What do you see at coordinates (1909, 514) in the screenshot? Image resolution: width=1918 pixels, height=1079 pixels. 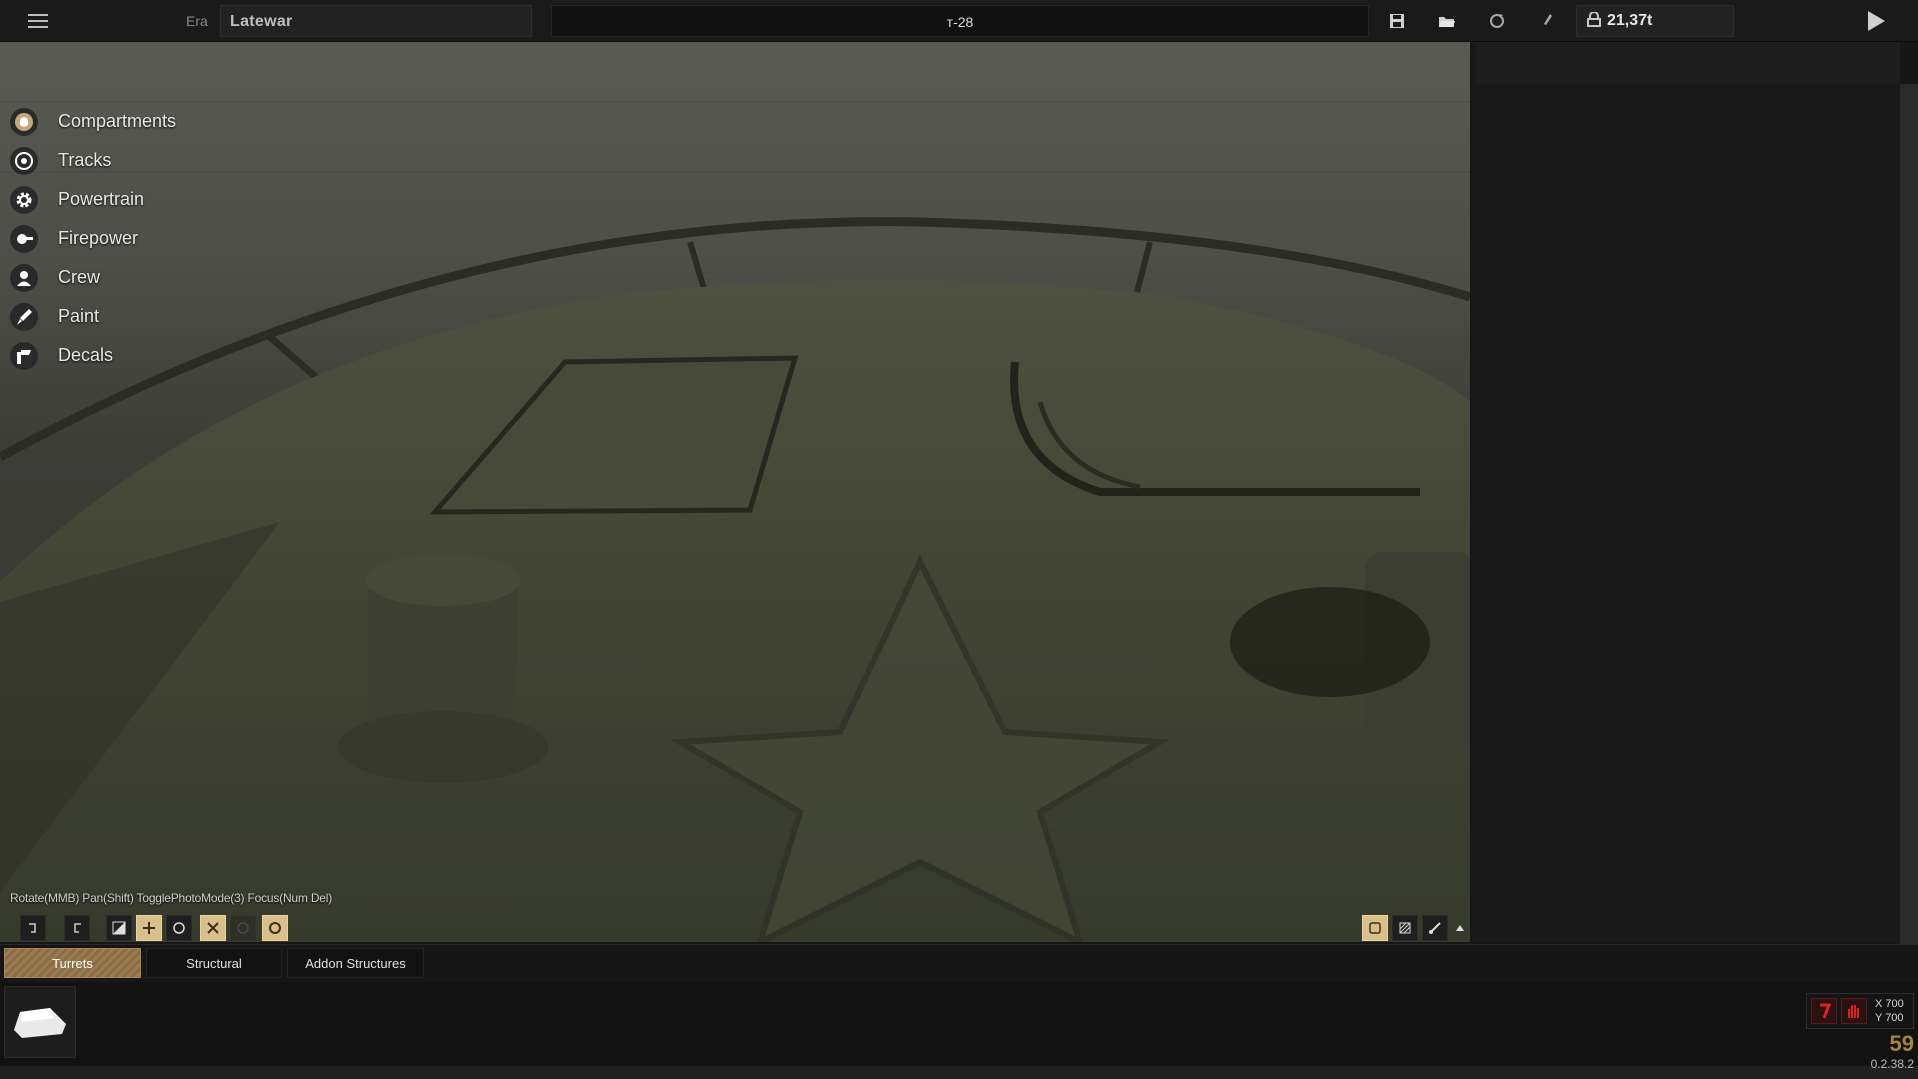 I see `properties-scrollbar` at bounding box center [1909, 514].